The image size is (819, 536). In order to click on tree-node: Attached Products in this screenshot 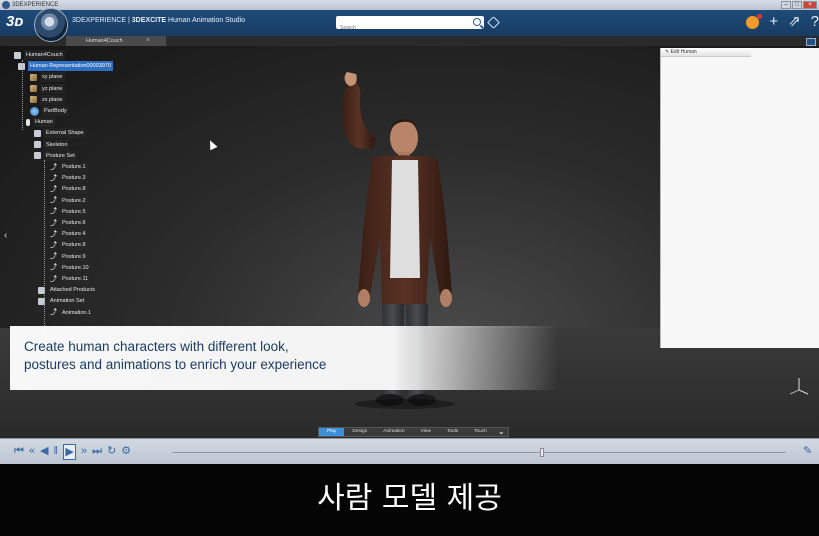, I will do `click(67, 290)`.